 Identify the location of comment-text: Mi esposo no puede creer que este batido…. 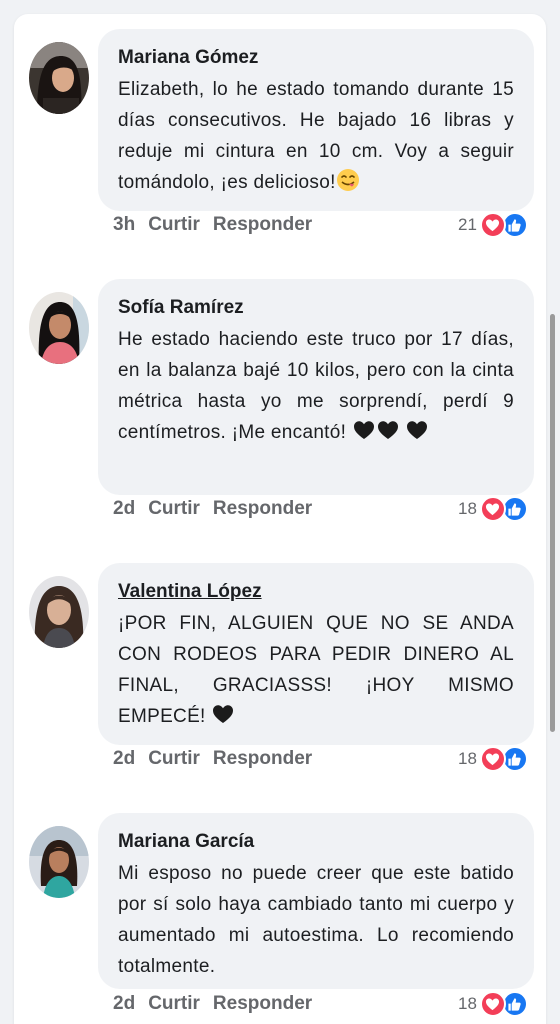
(316, 920).